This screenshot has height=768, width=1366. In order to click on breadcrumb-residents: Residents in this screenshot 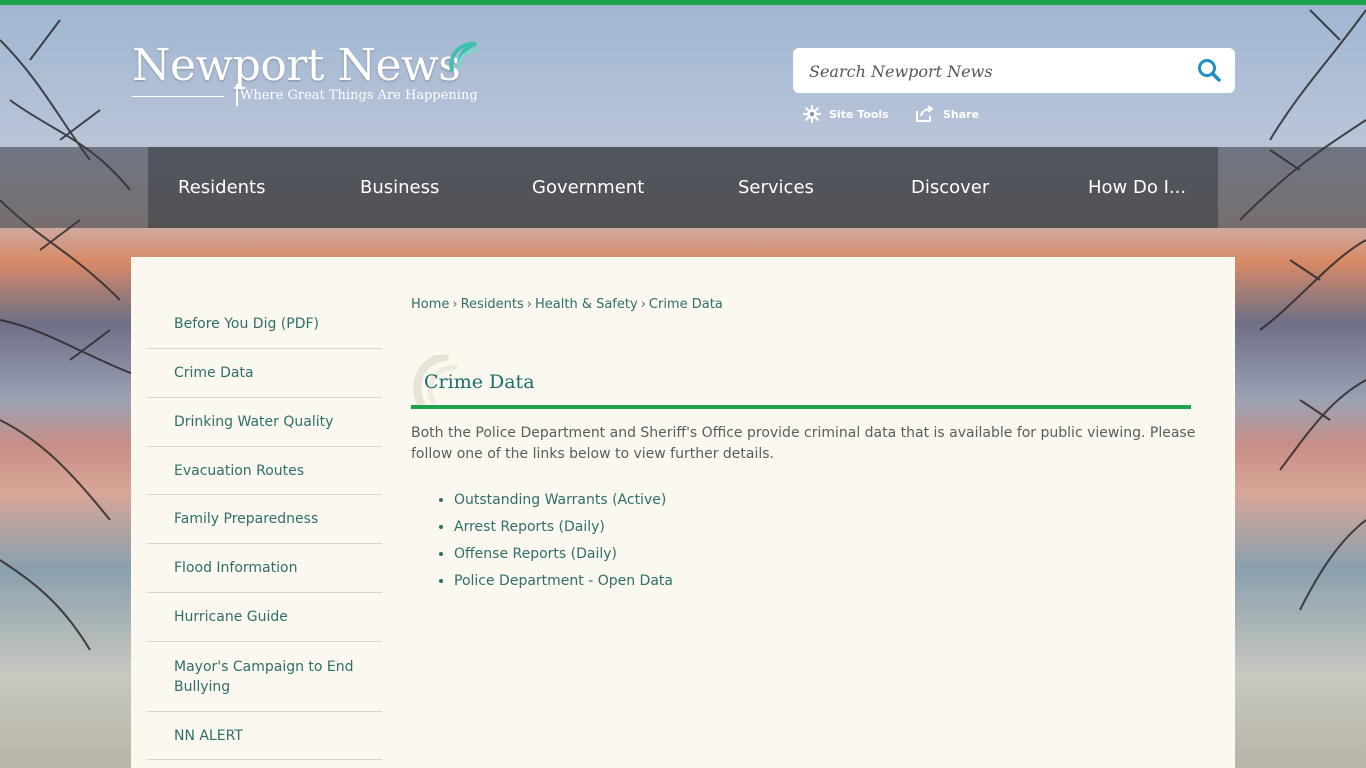, I will do `click(492, 304)`.